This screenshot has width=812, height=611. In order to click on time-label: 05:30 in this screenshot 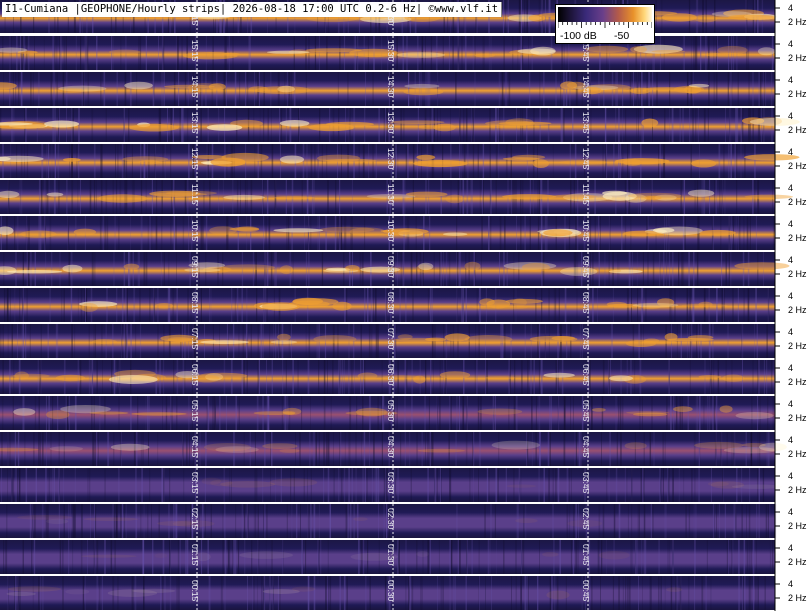, I will do `click(391, 411)`.